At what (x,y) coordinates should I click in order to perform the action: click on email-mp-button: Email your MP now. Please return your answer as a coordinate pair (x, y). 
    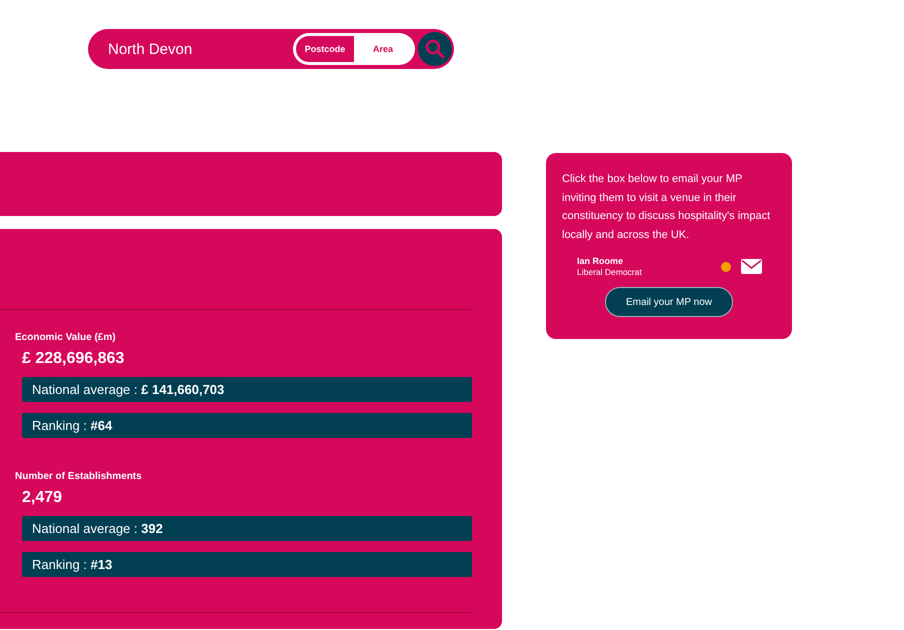
    Looking at the image, I should click on (669, 302).